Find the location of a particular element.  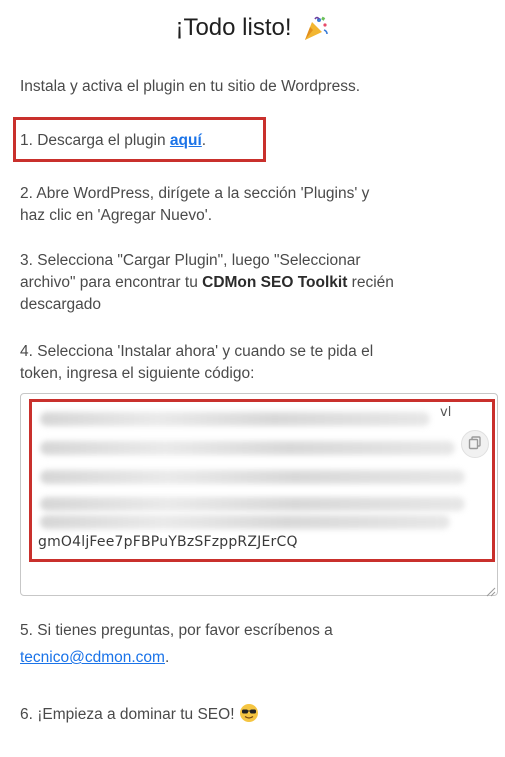

step2-line2: haz clic en 'Agregar Nuevo'. is located at coordinates (116, 215).